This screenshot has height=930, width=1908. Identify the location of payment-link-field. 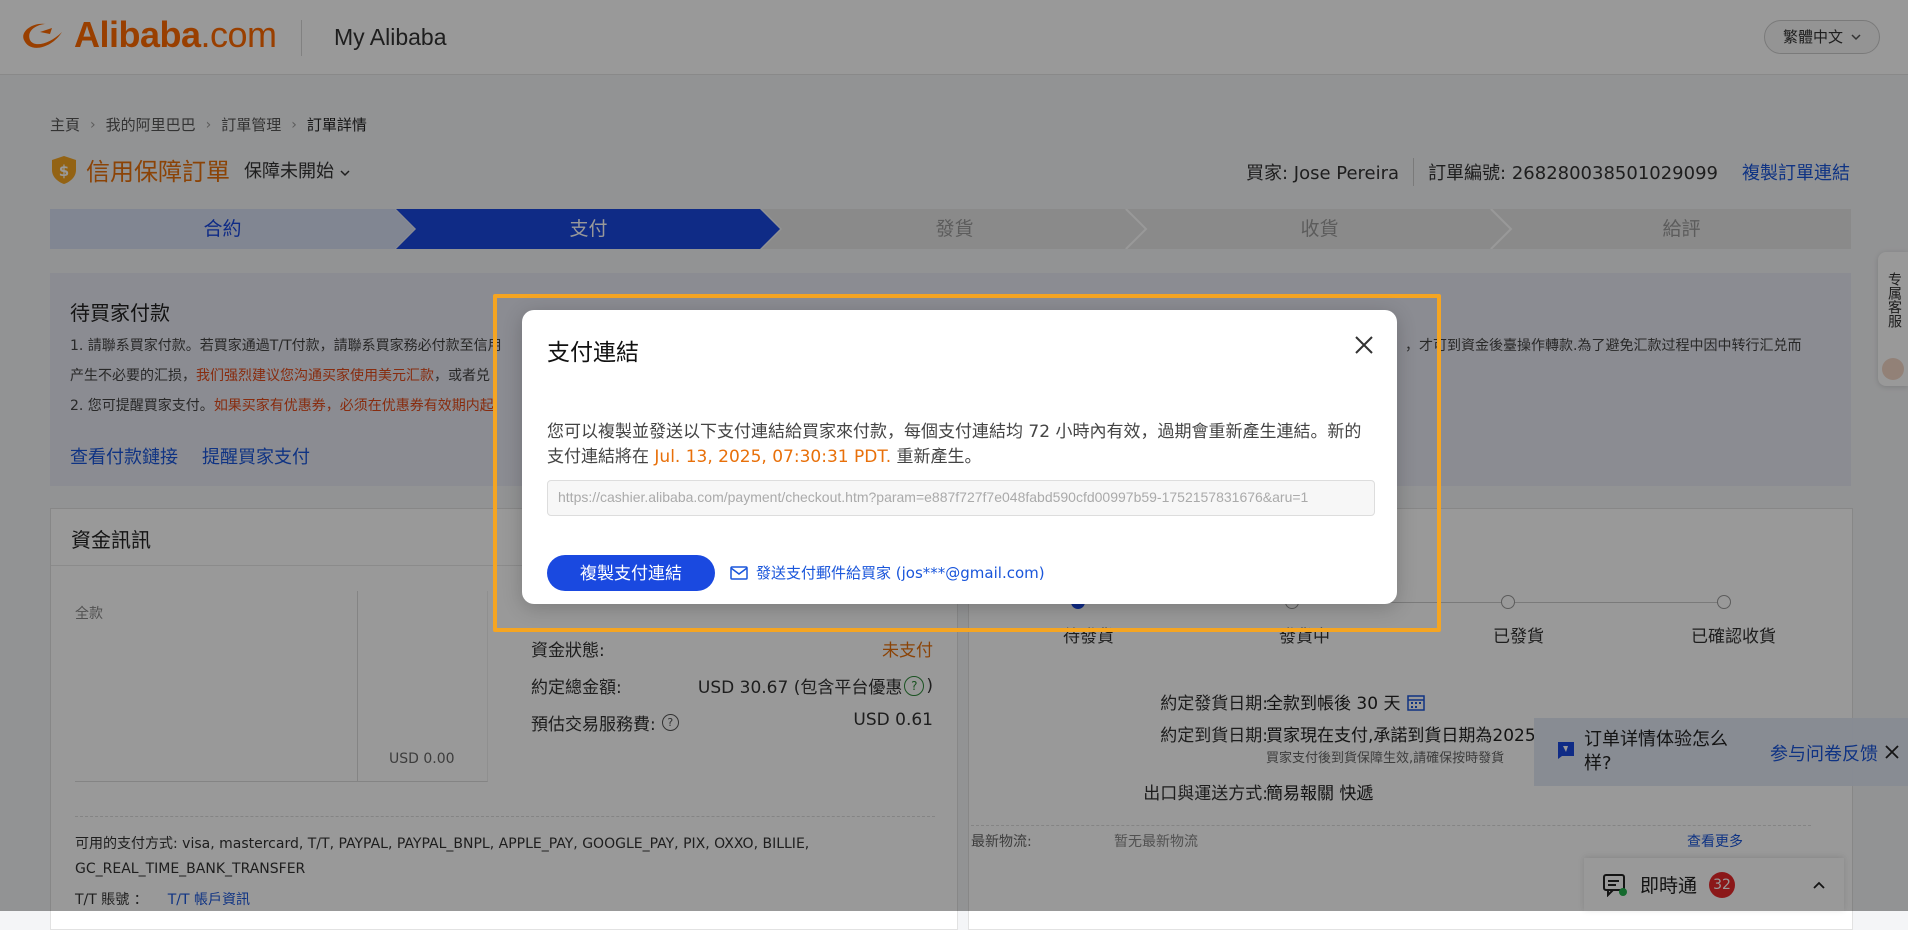
(961, 498).